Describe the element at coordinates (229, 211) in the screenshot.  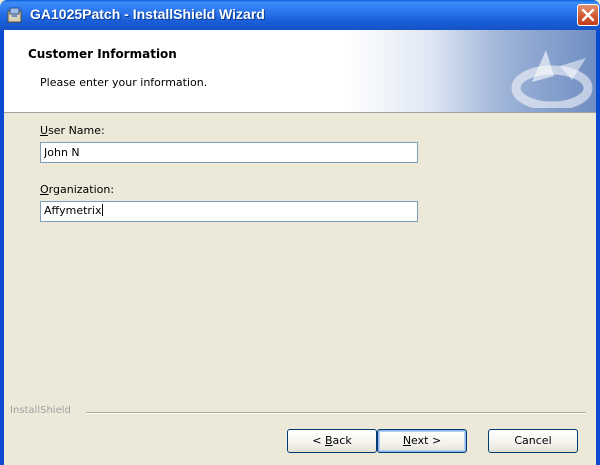
I see `organization-input: Affymetrix` at that location.